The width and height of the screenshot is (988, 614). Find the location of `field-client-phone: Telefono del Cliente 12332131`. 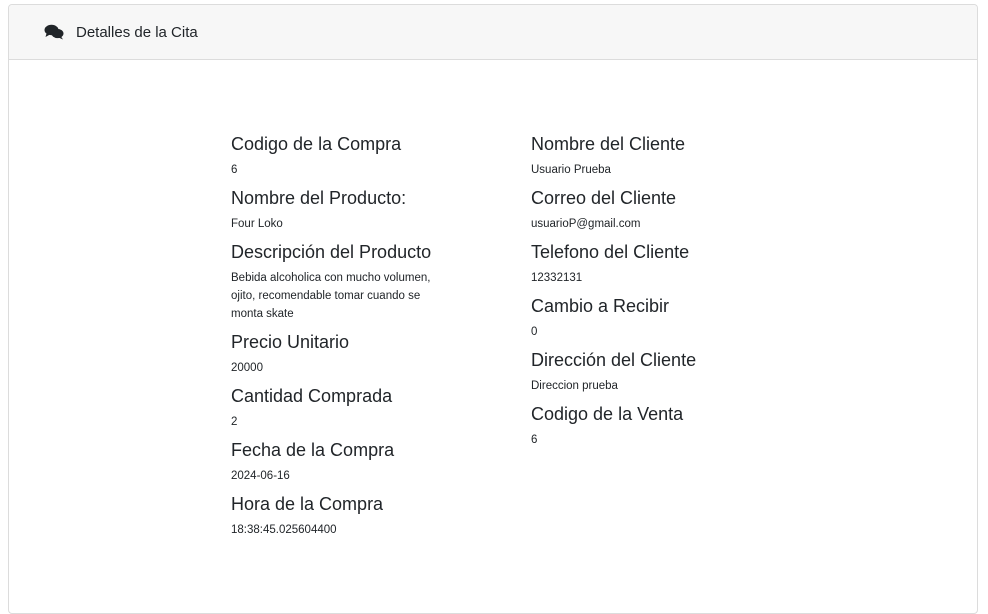

field-client-phone: Telefono del Cliente 12332131 is located at coordinates (646, 264).